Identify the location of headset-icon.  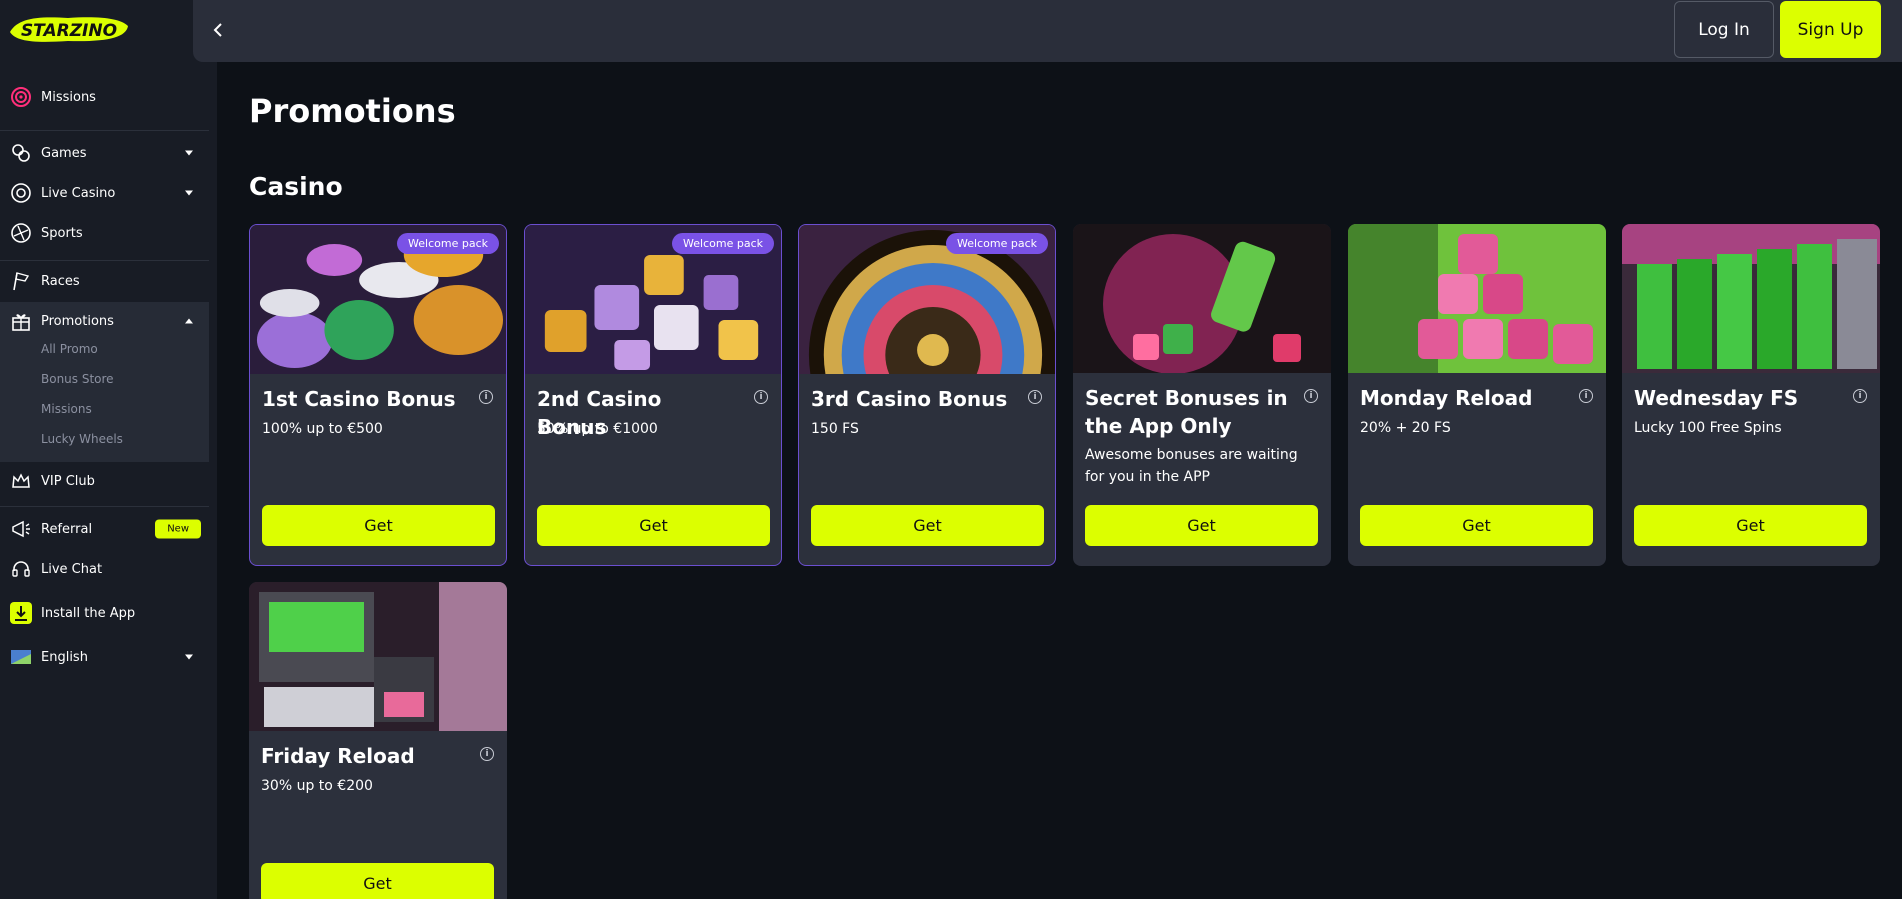
(21, 569).